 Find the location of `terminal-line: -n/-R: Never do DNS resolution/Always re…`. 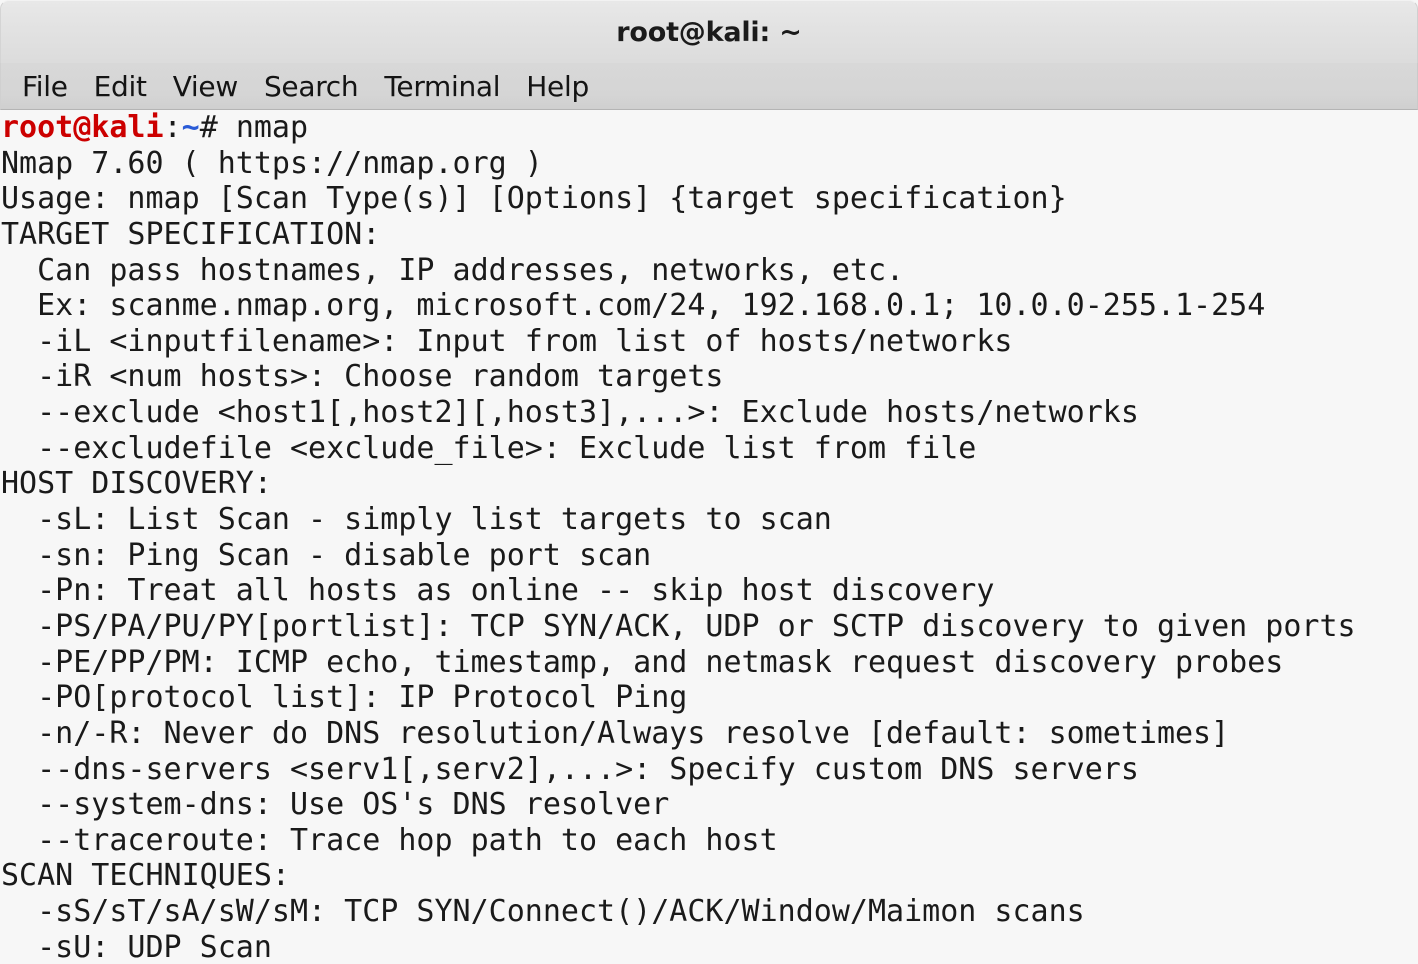

terminal-line: -n/-R: Never do DNS resolution/Always re… is located at coordinates (615, 733).